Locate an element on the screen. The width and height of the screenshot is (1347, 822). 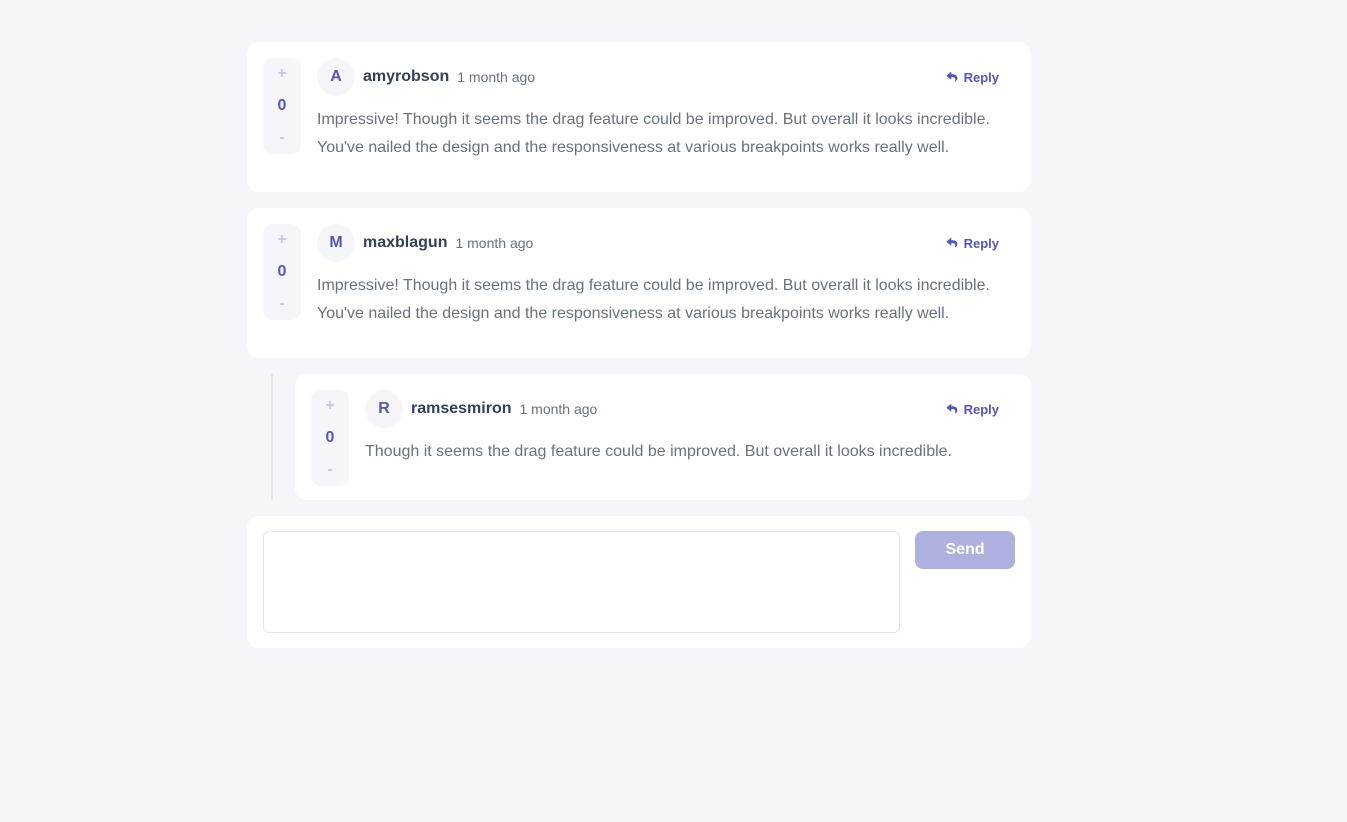
comment-header: A amyrobson 1 month ago Reply is located at coordinates (666, 77).